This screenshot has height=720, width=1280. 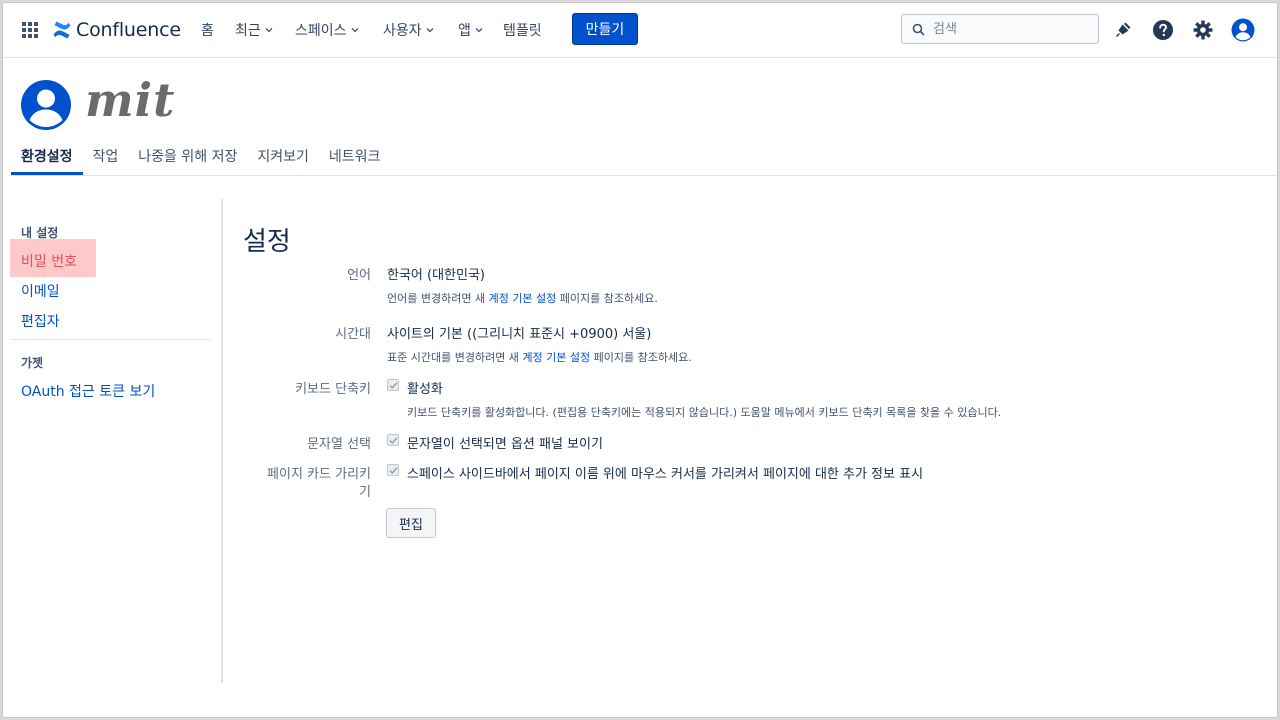 What do you see at coordinates (1163, 30) in the screenshot?
I see `help-icon` at bounding box center [1163, 30].